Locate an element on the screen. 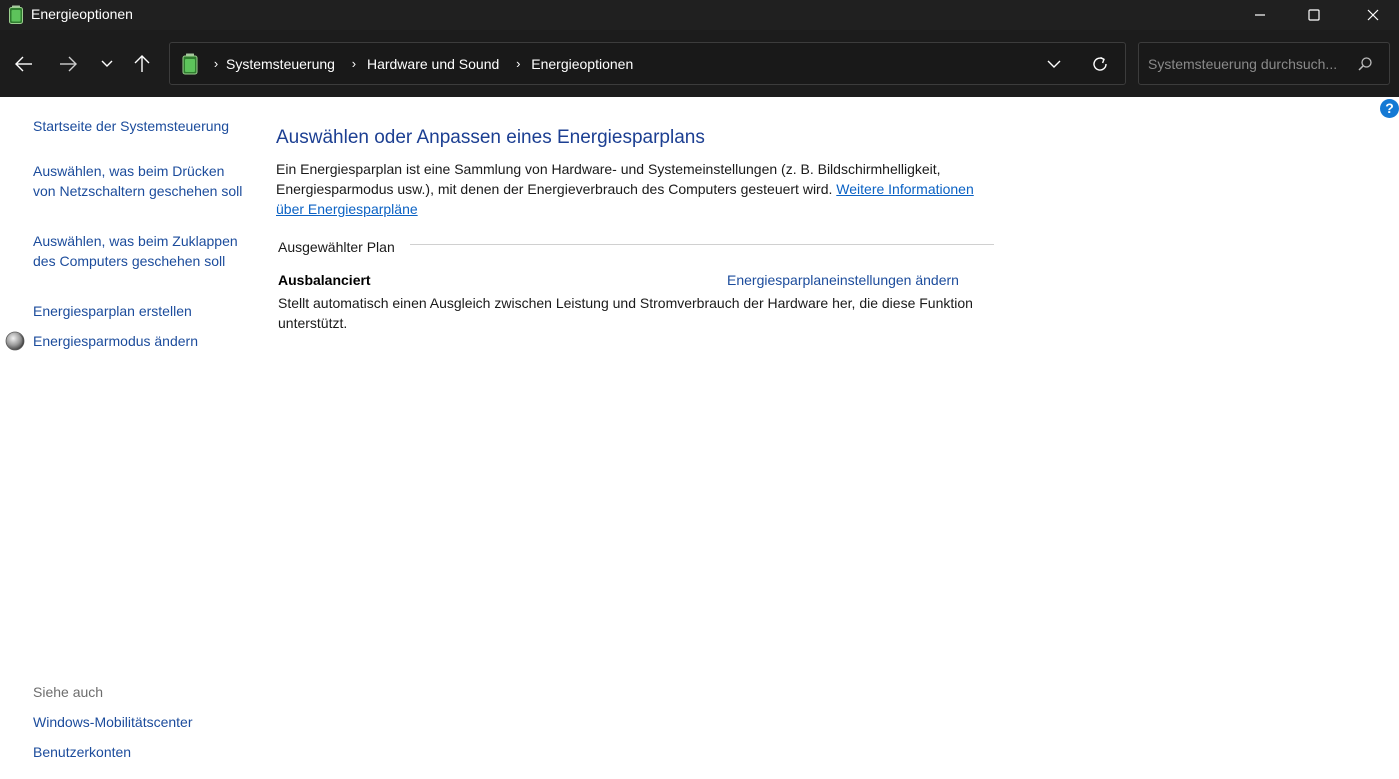 The width and height of the screenshot is (1399, 779). title-bar: Energieoptionen is located at coordinates (699, 15).